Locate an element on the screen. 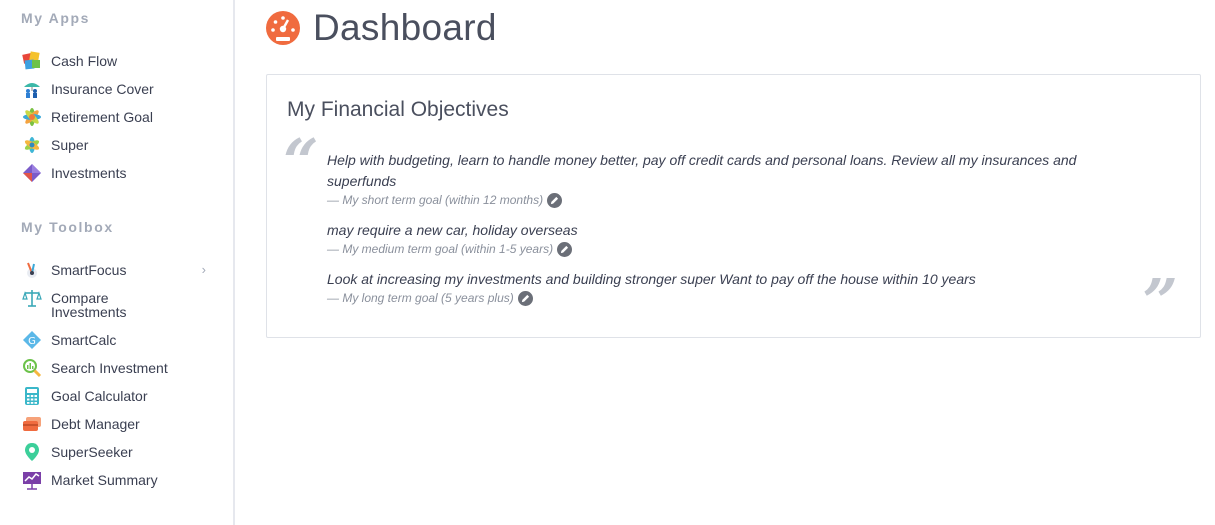  investments-icon is located at coordinates (32, 173).